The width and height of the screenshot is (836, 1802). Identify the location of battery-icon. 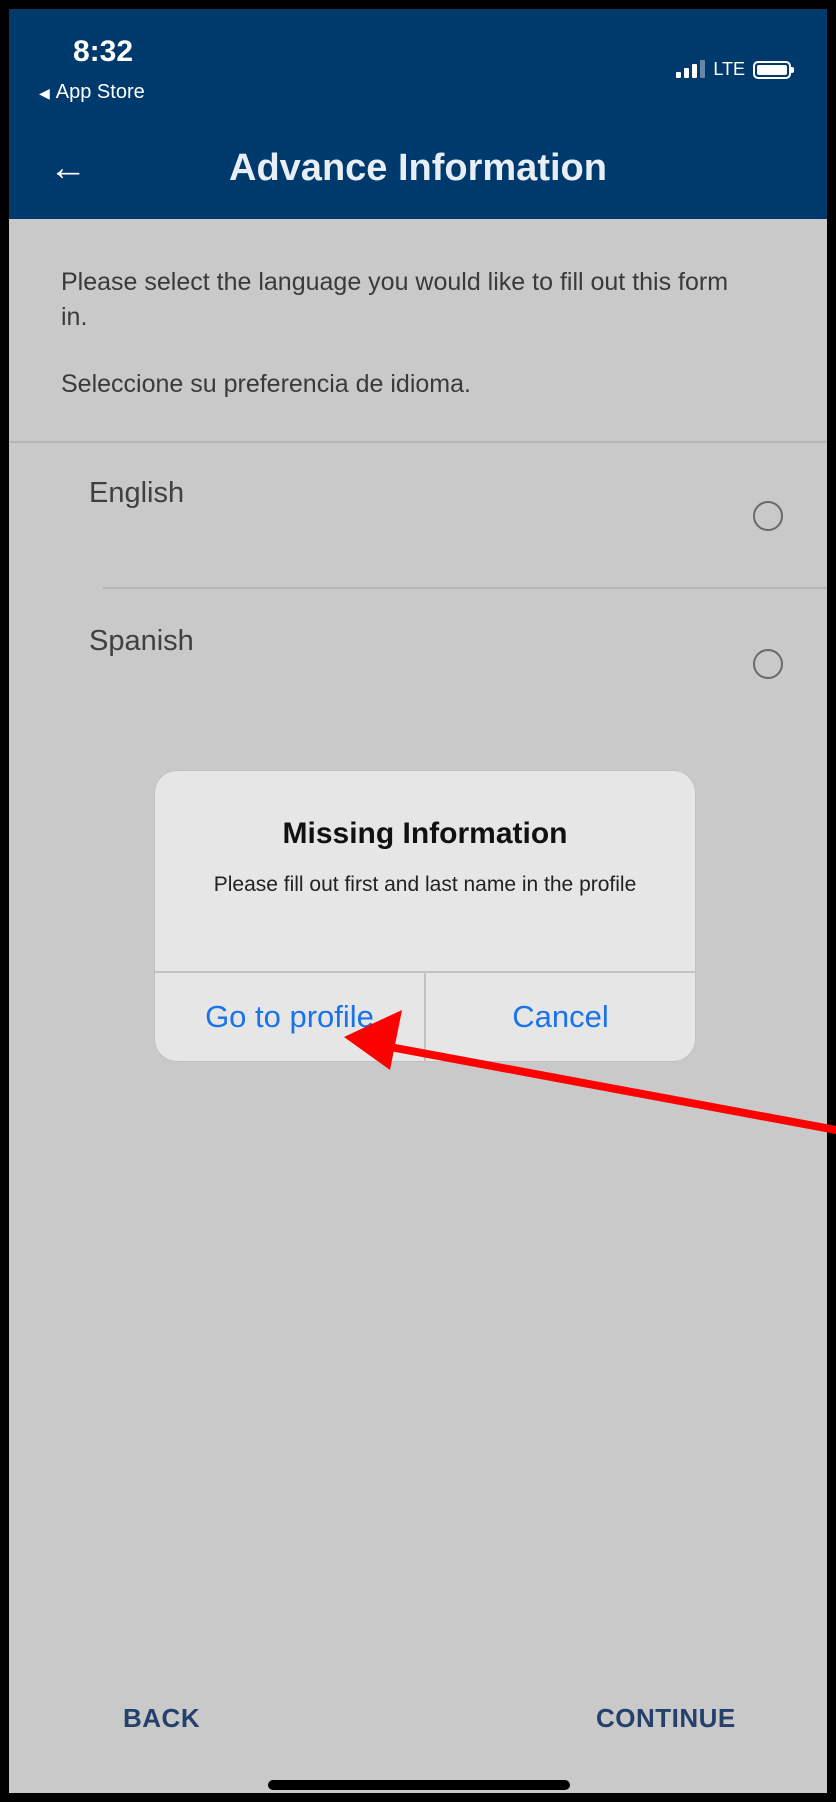
(773, 69).